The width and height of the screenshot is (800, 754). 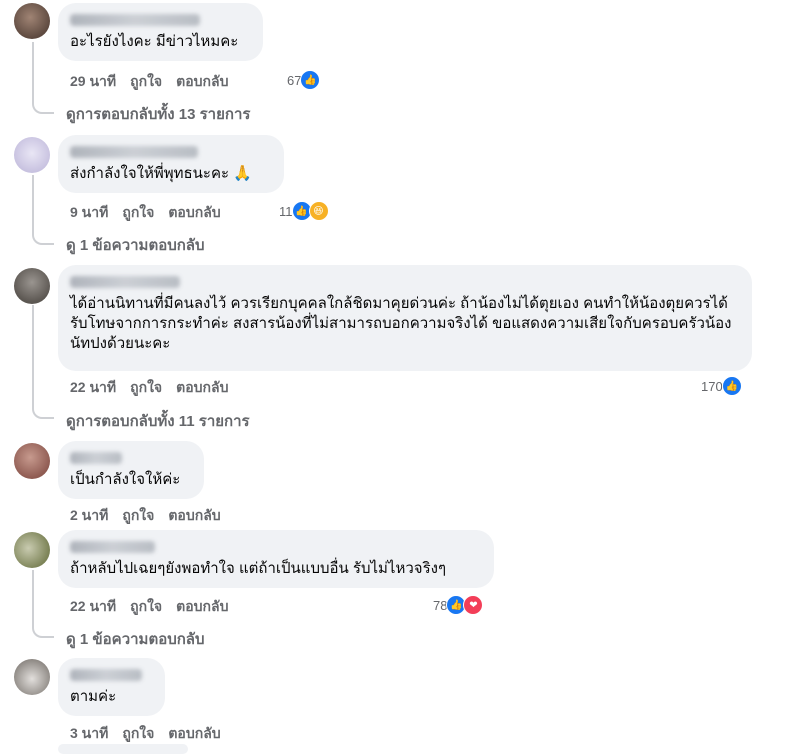 I want to click on reaction-count: 78, so click(x=440, y=605).